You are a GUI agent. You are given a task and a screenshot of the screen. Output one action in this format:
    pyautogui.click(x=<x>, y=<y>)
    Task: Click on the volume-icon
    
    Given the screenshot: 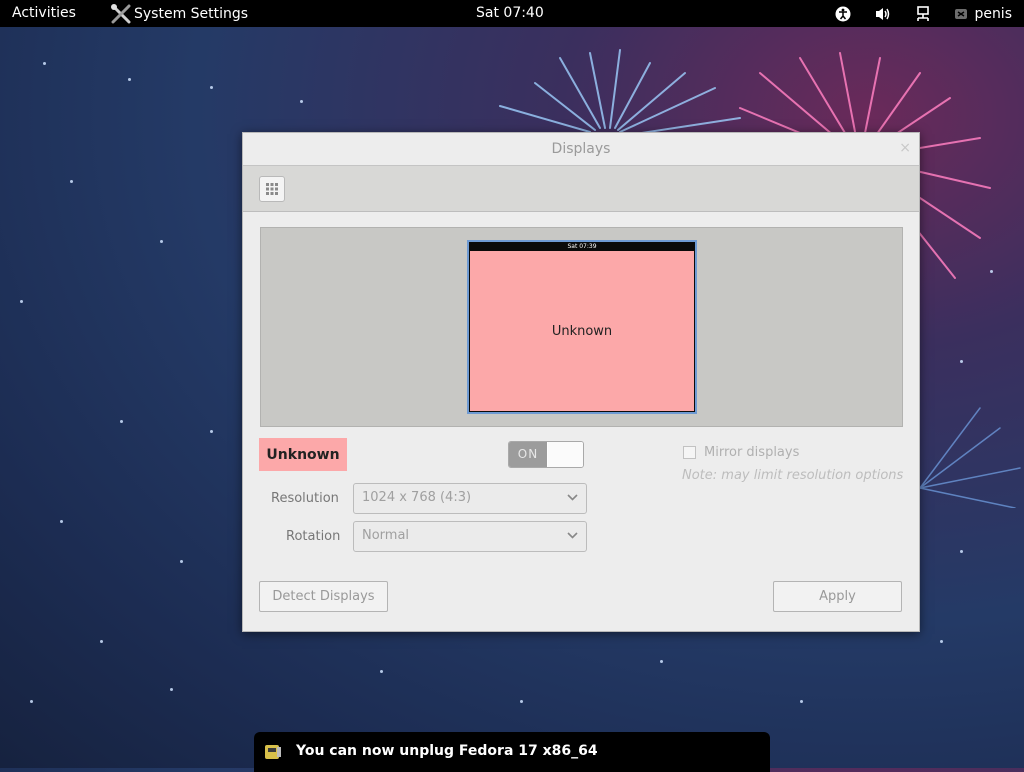 What is the action you would take?
    pyautogui.click(x=883, y=14)
    